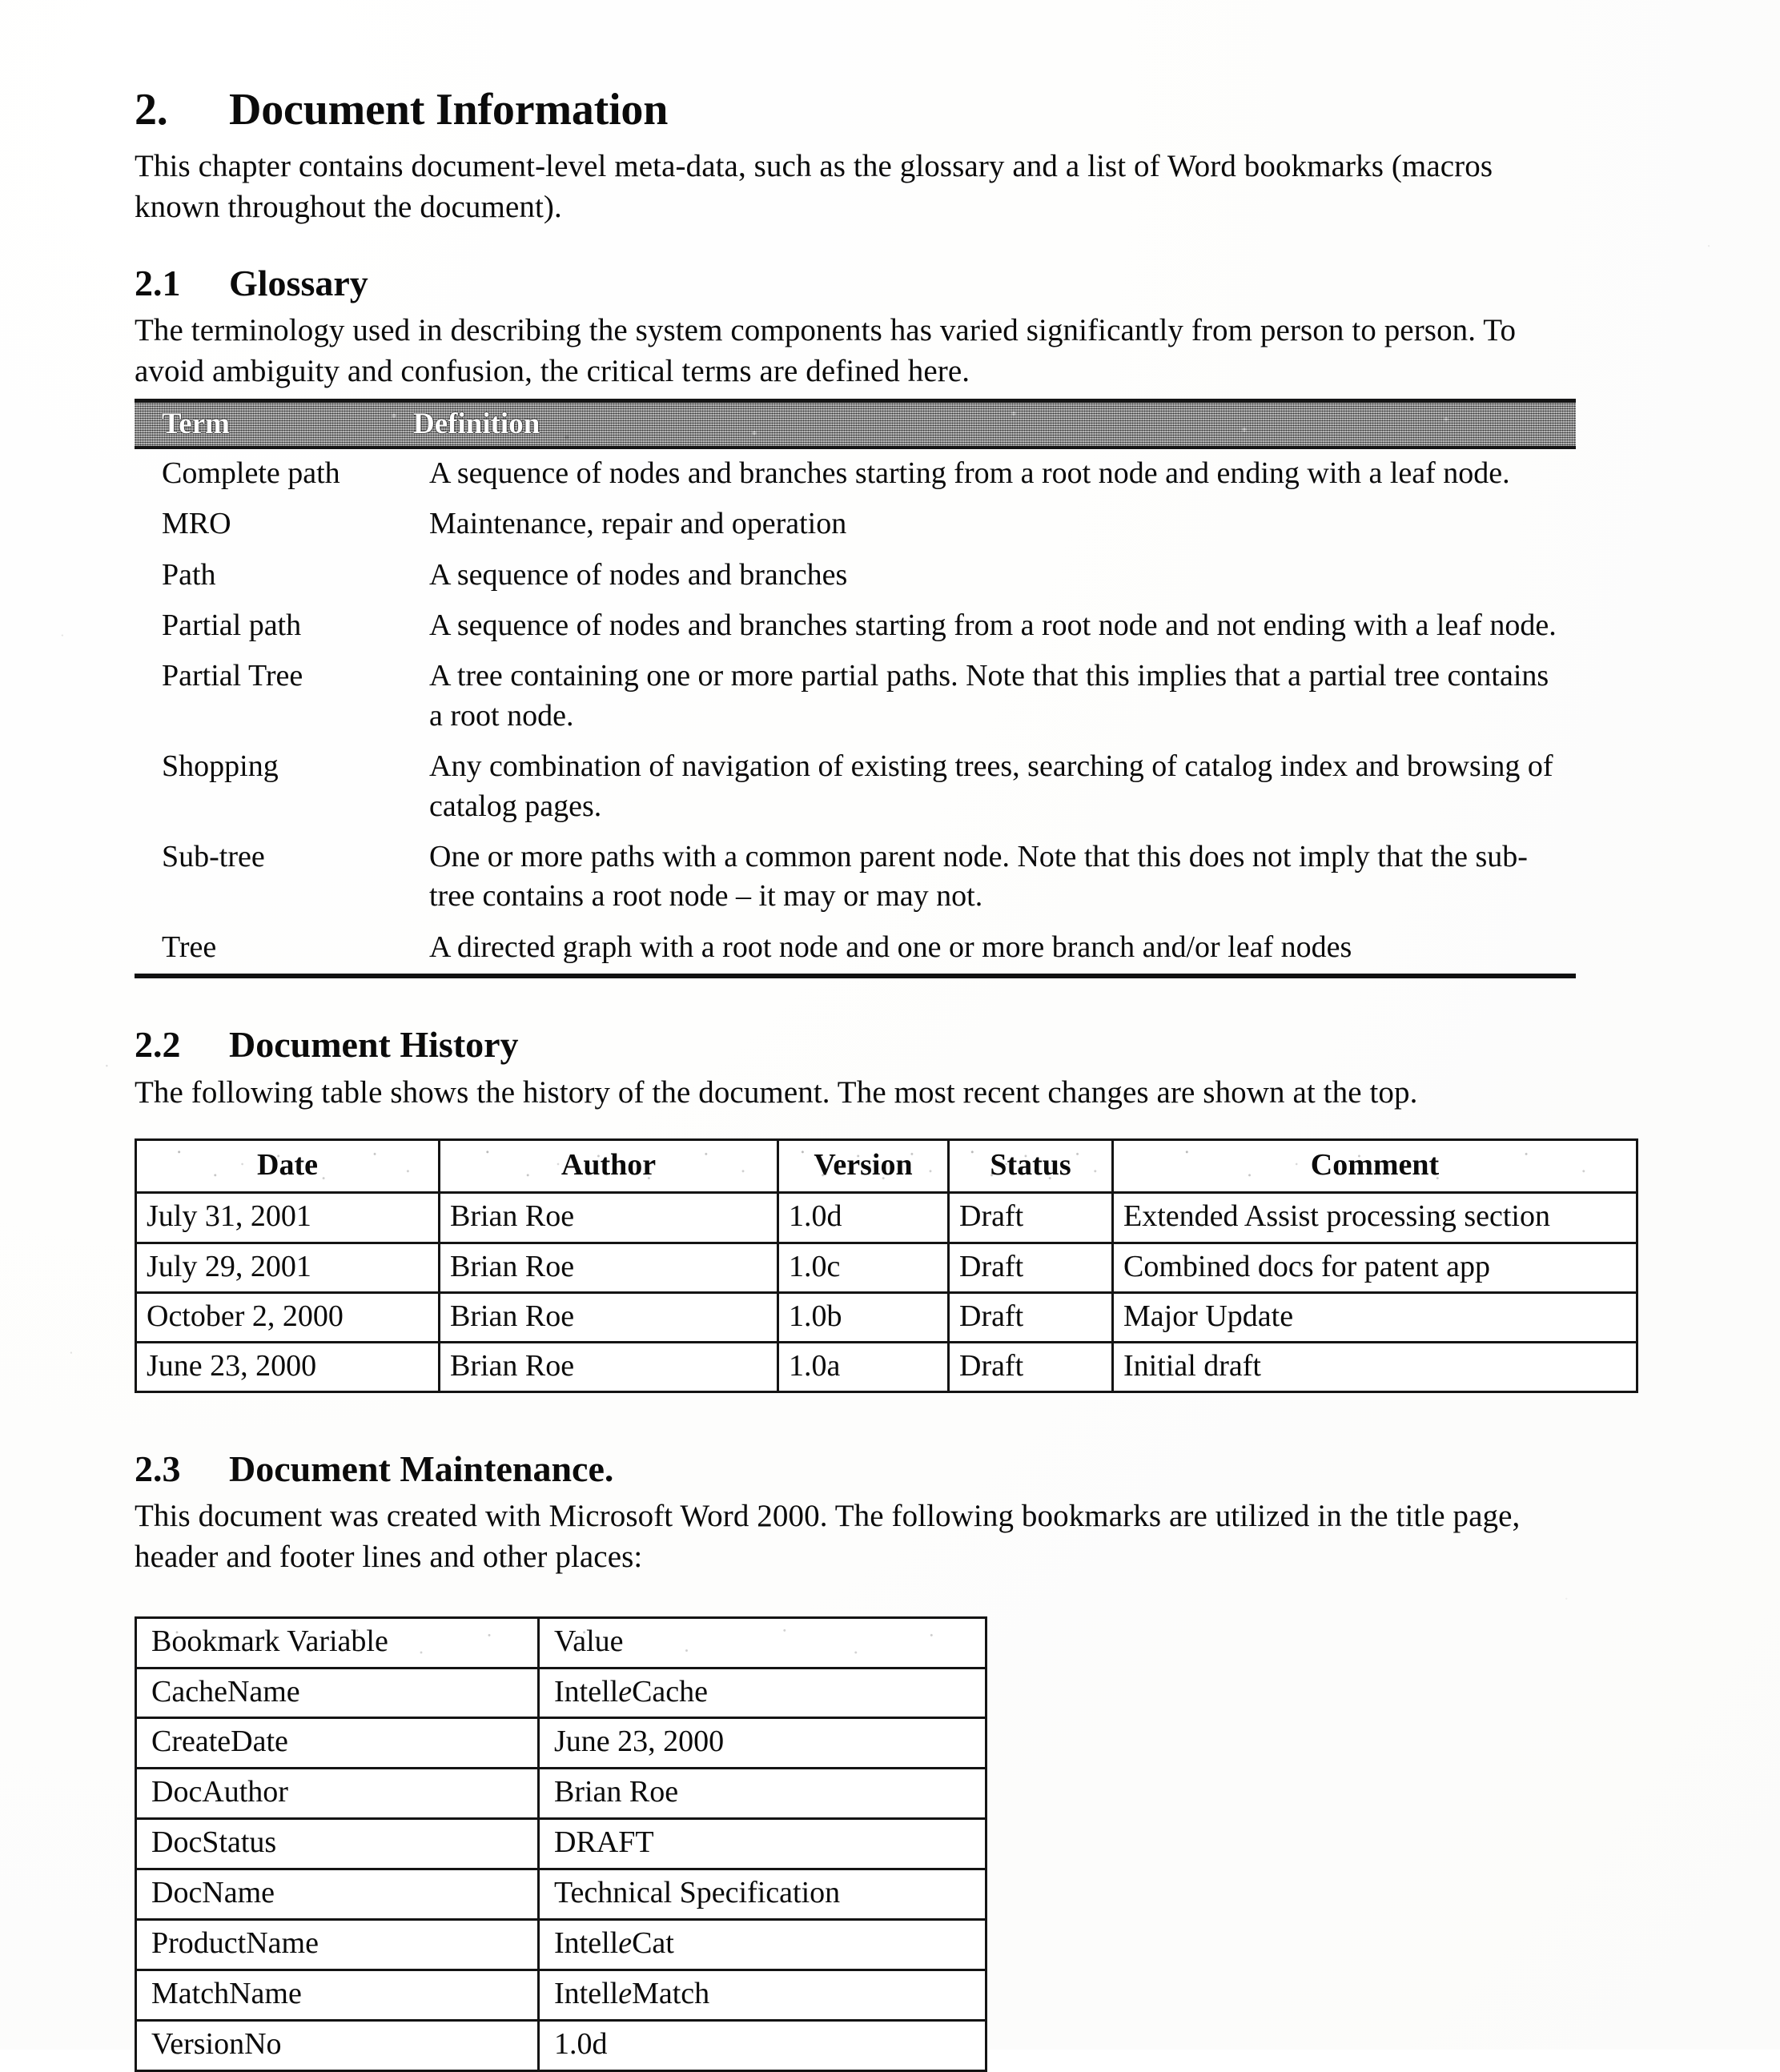  What do you see at coordinates (1374, 1267) in the screenshot?
I see `history-comment: Combined docs for patent app` at bounding box center [1374, 1267].